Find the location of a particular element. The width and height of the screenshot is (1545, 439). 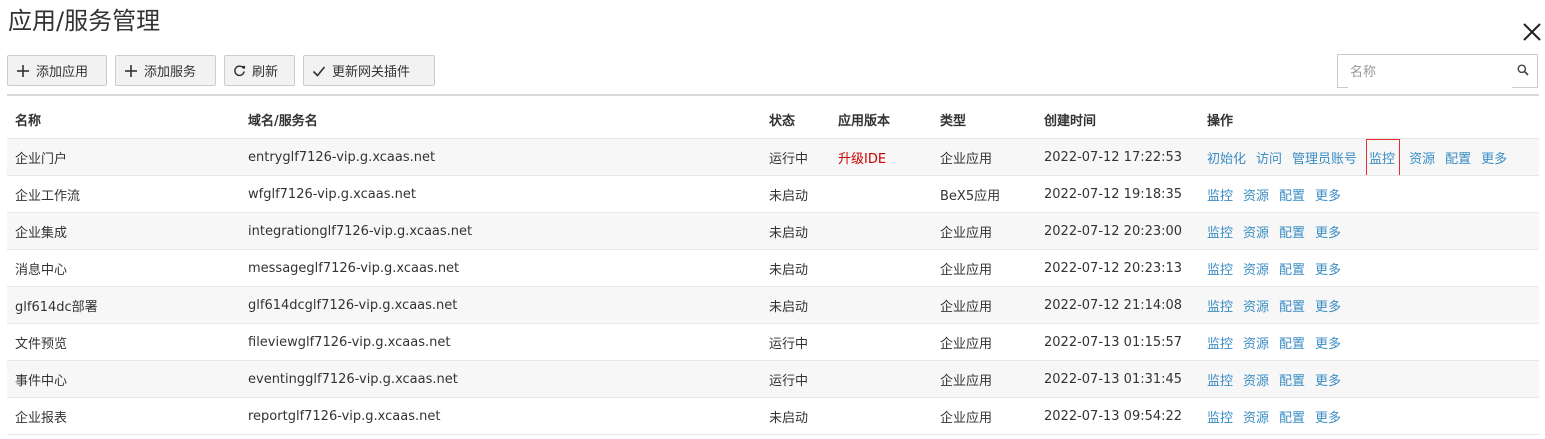

search-icon is located at coordinates (1523, 70).